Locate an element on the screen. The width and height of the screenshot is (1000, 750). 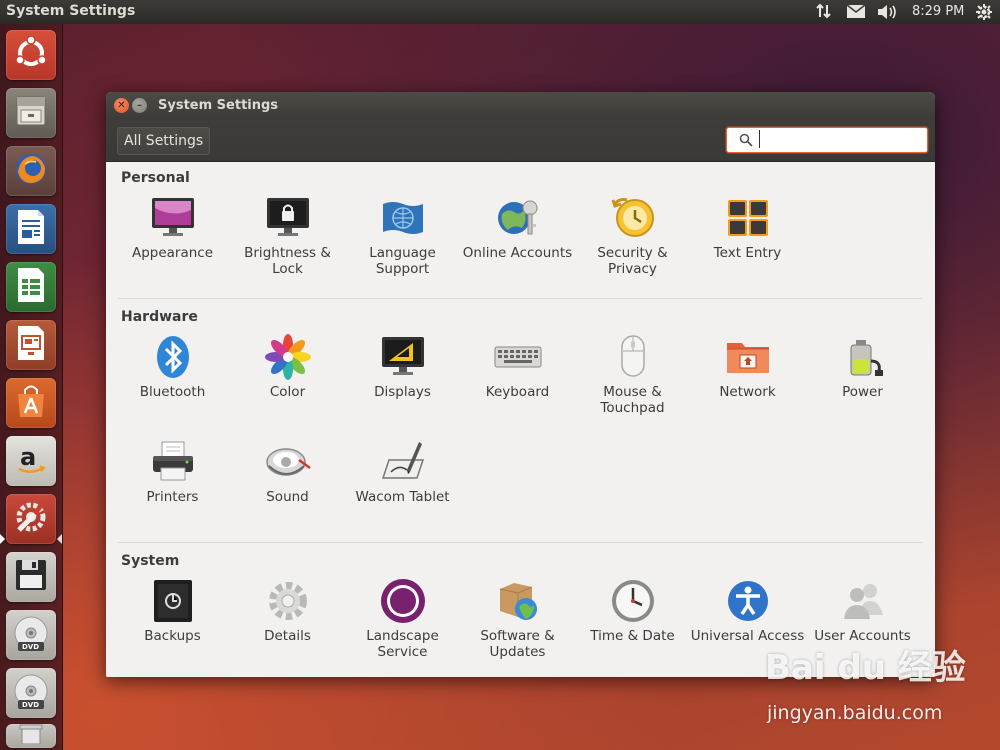
clock-icon is located at coordinates (633, 601).